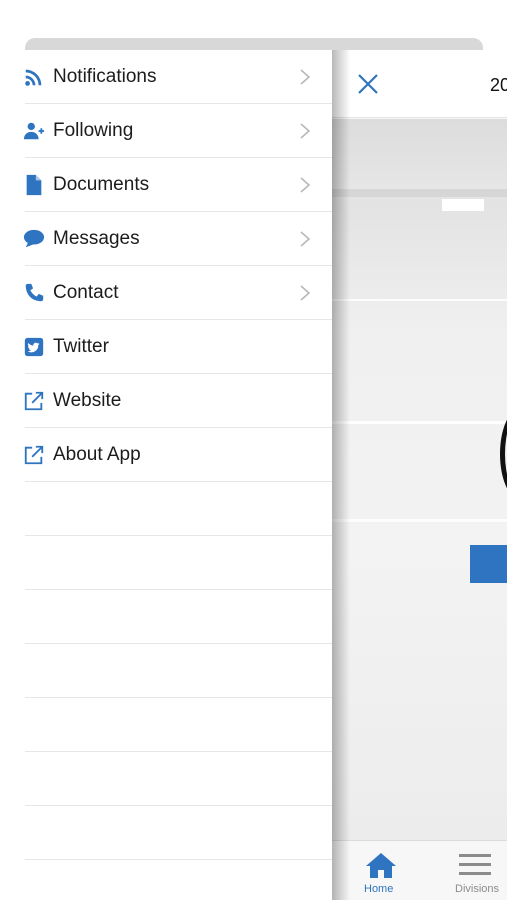 This screenshot has height=900, width=507. Describe the element at coordinates (105, 76) in the screenshot. I see `menu-item-label: Notifications` at that location.